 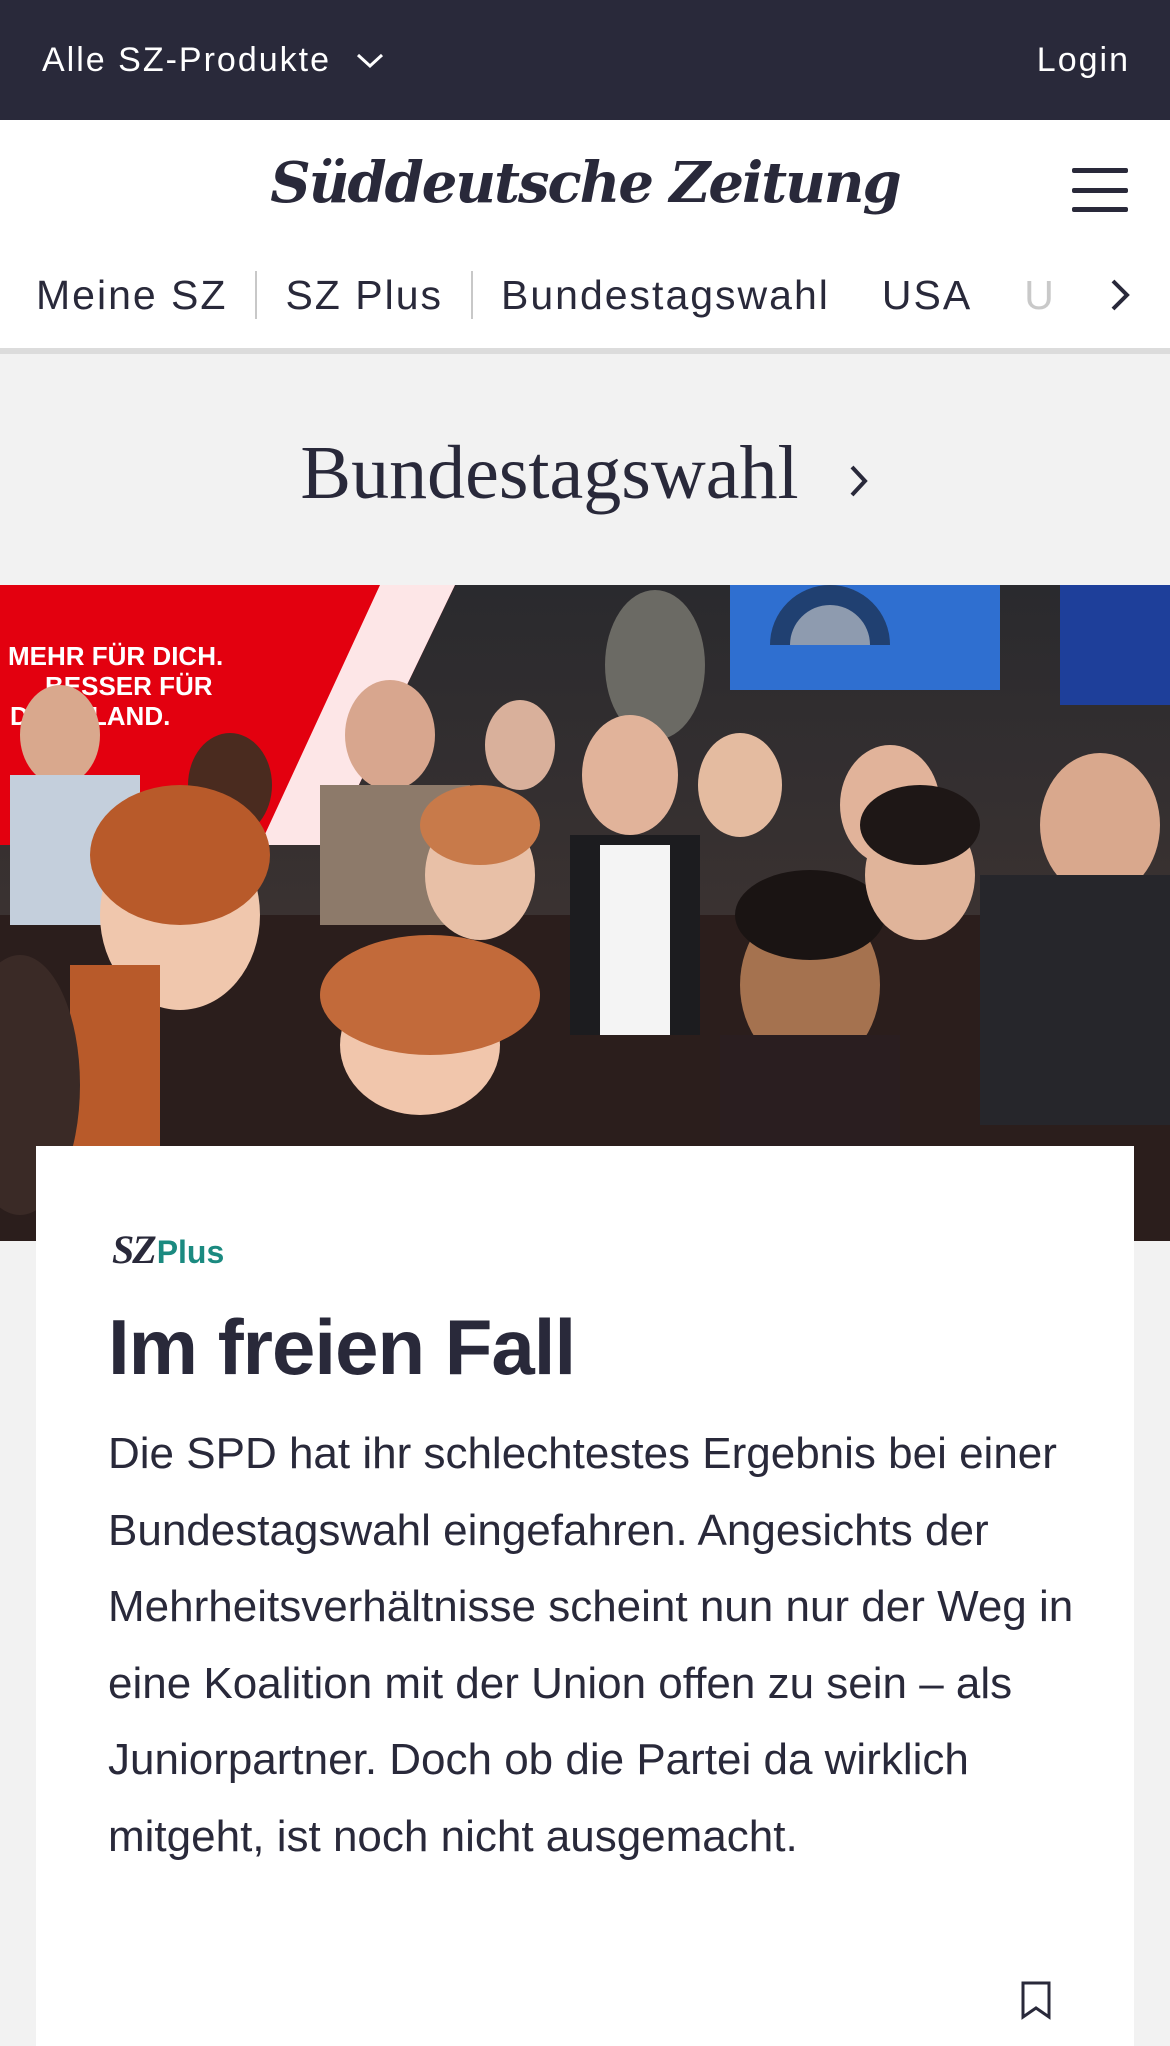 What do you see at coordinates (190, 1252) in the screenshot?
I see `sz-plus-badge-plus: Plus` at bounding box center [190, 1252].